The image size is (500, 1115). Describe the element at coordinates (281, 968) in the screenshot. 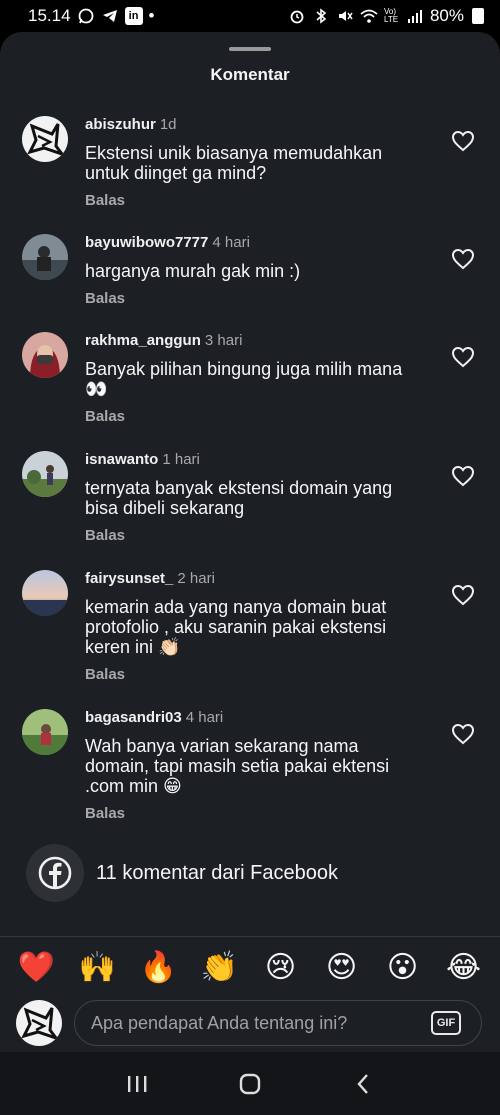

I see `crying-emoji-button: 😢` at that location.